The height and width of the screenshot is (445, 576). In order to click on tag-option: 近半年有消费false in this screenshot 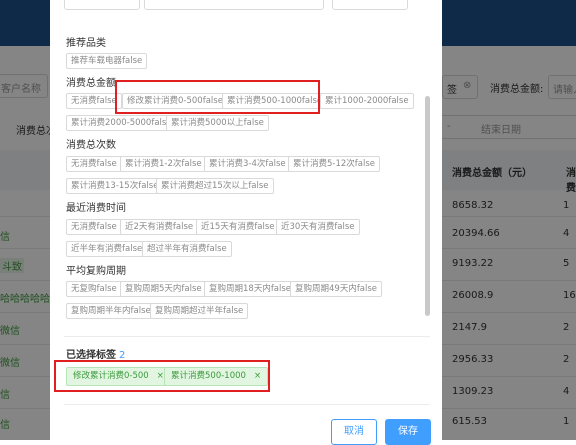, I will do `click(107, 249)`.